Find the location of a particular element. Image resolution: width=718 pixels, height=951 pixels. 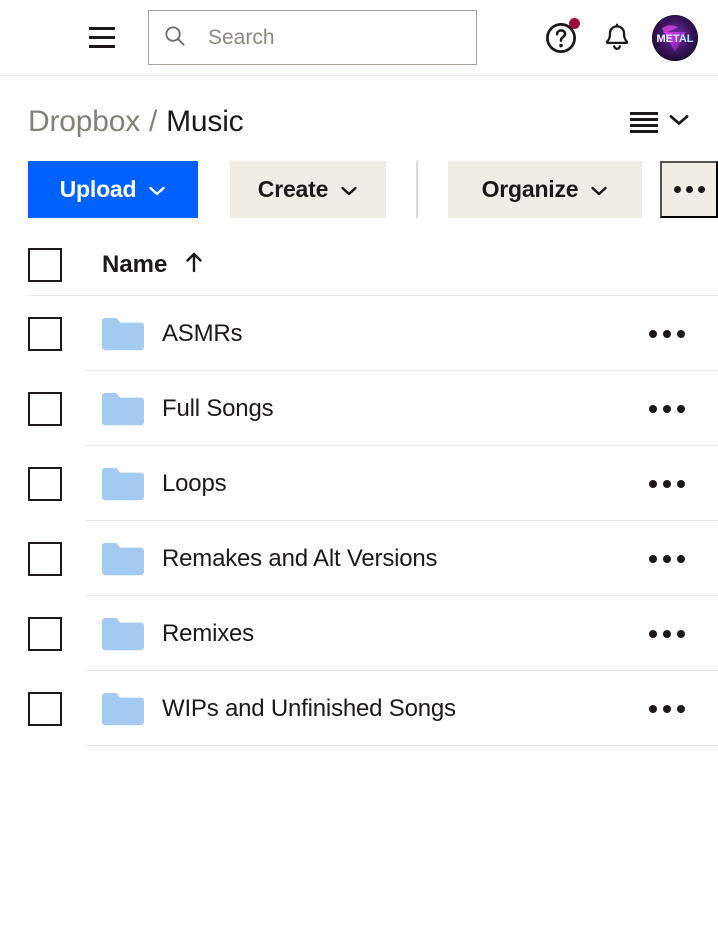

avatar: METAL is located at coordinates (675, 37).